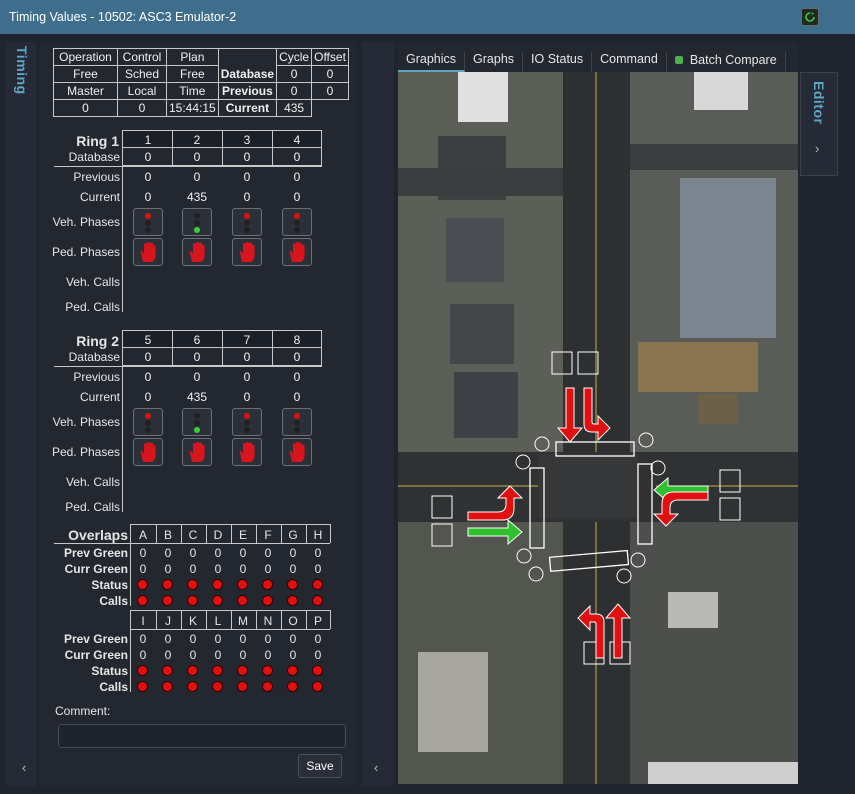  I want to click on ring2-veh-signal-icon, so click(148, 422).